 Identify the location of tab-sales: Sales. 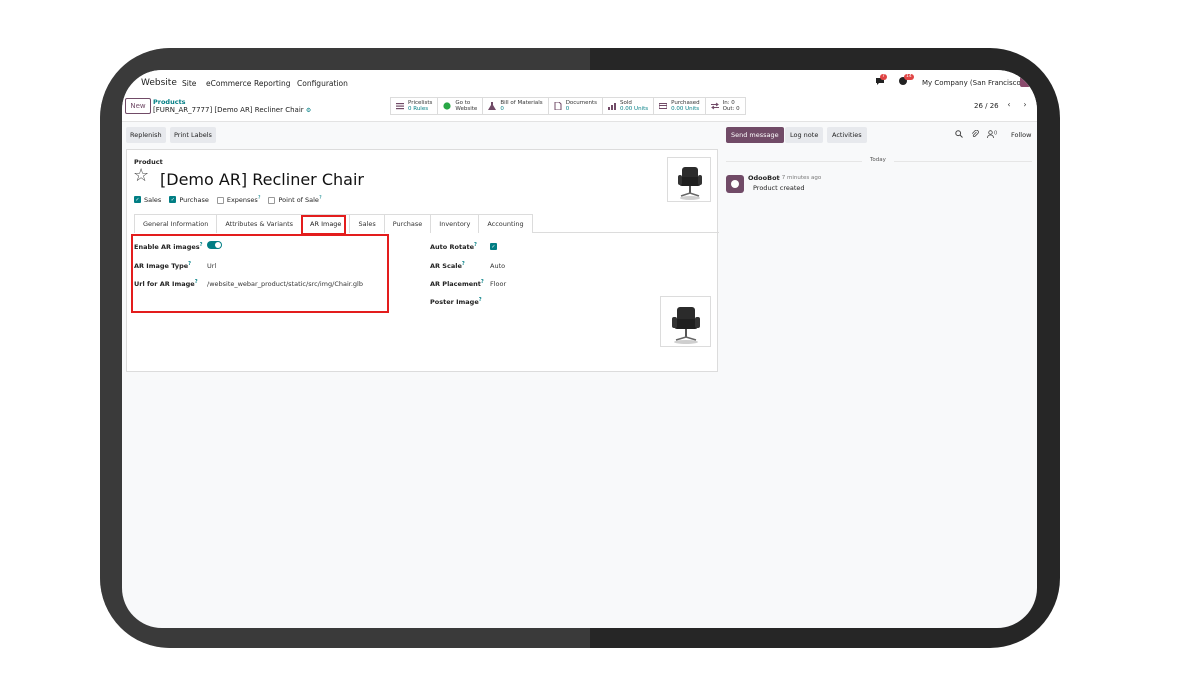
(367, 223).